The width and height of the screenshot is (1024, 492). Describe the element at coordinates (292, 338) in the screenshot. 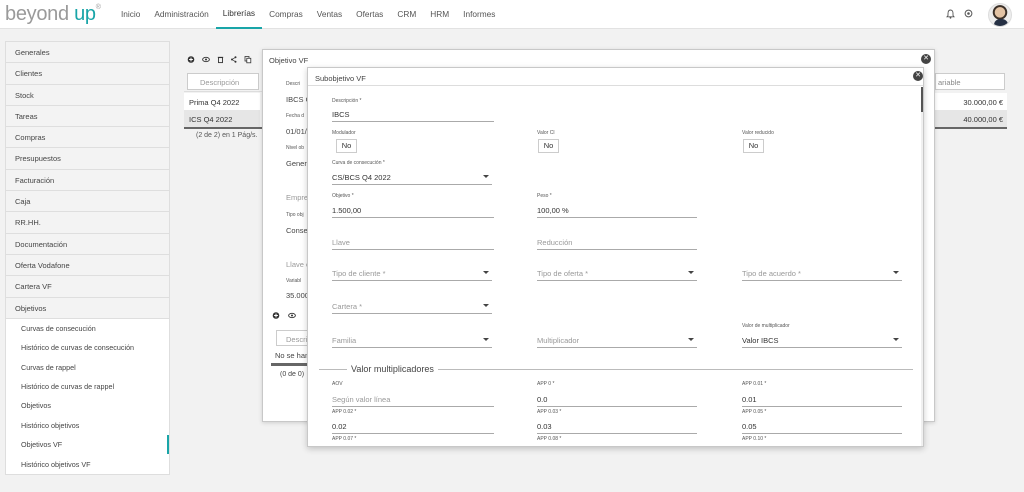

I see `mid-search-input: Descrip` at that location.